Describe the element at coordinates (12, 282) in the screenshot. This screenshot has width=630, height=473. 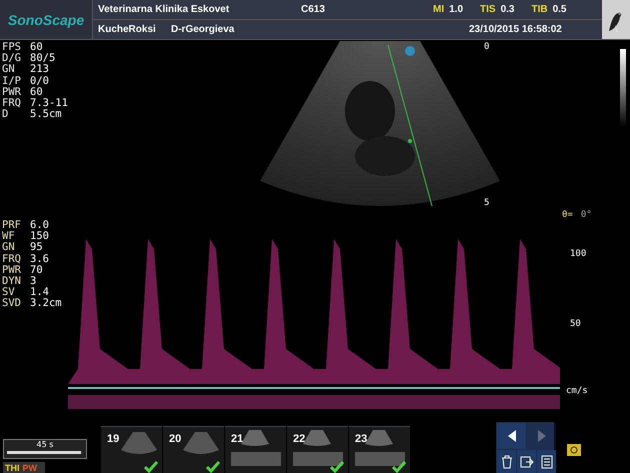
I see `param-label: DYN` at that location.